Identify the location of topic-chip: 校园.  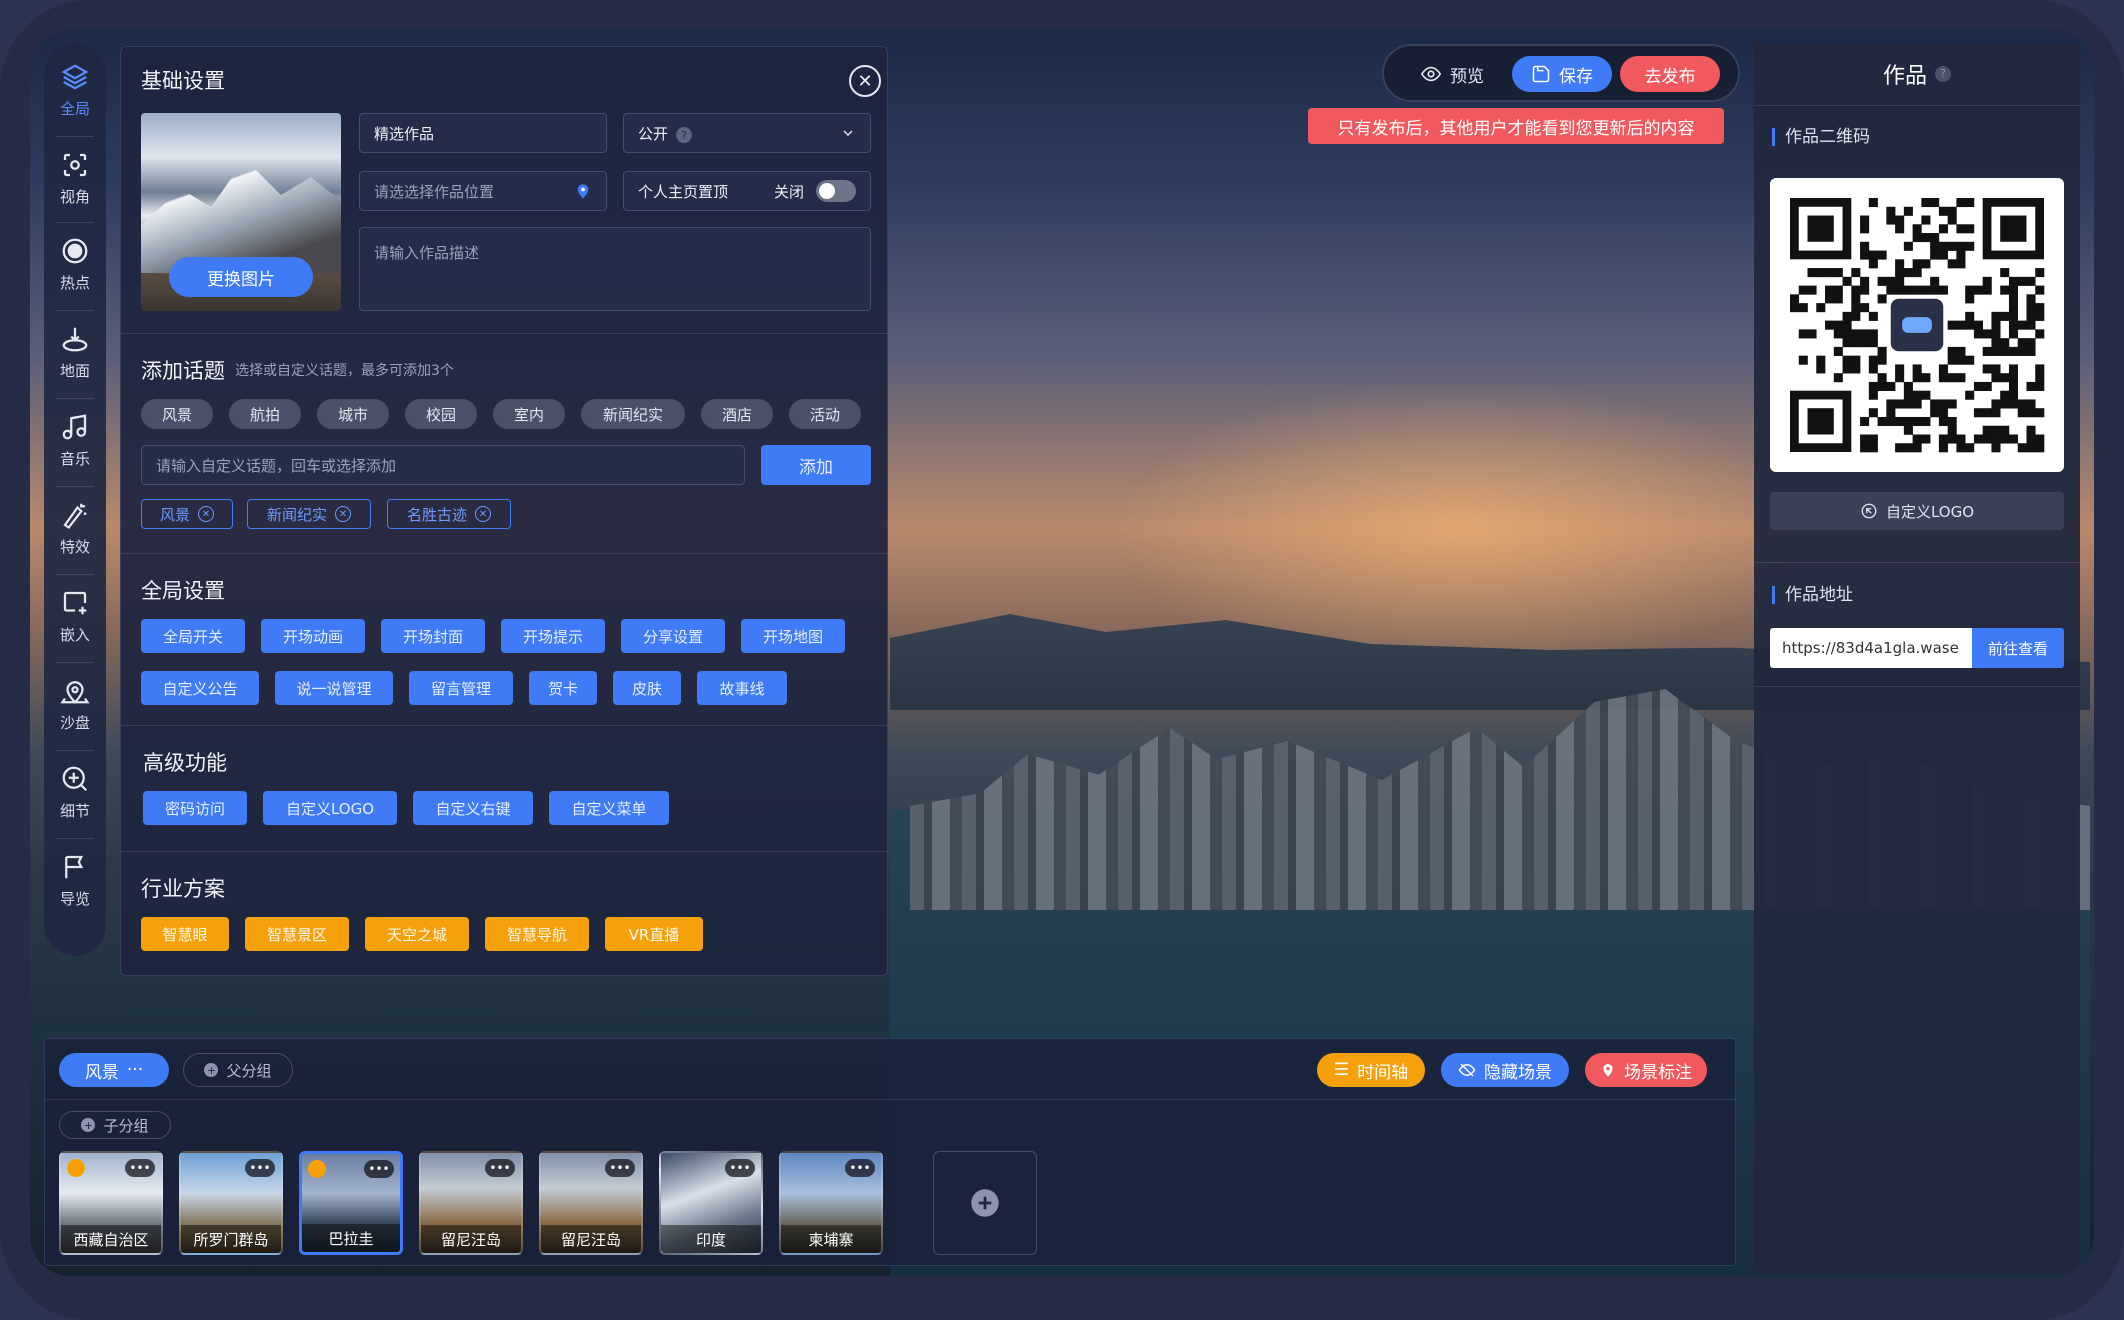
(441, 414).